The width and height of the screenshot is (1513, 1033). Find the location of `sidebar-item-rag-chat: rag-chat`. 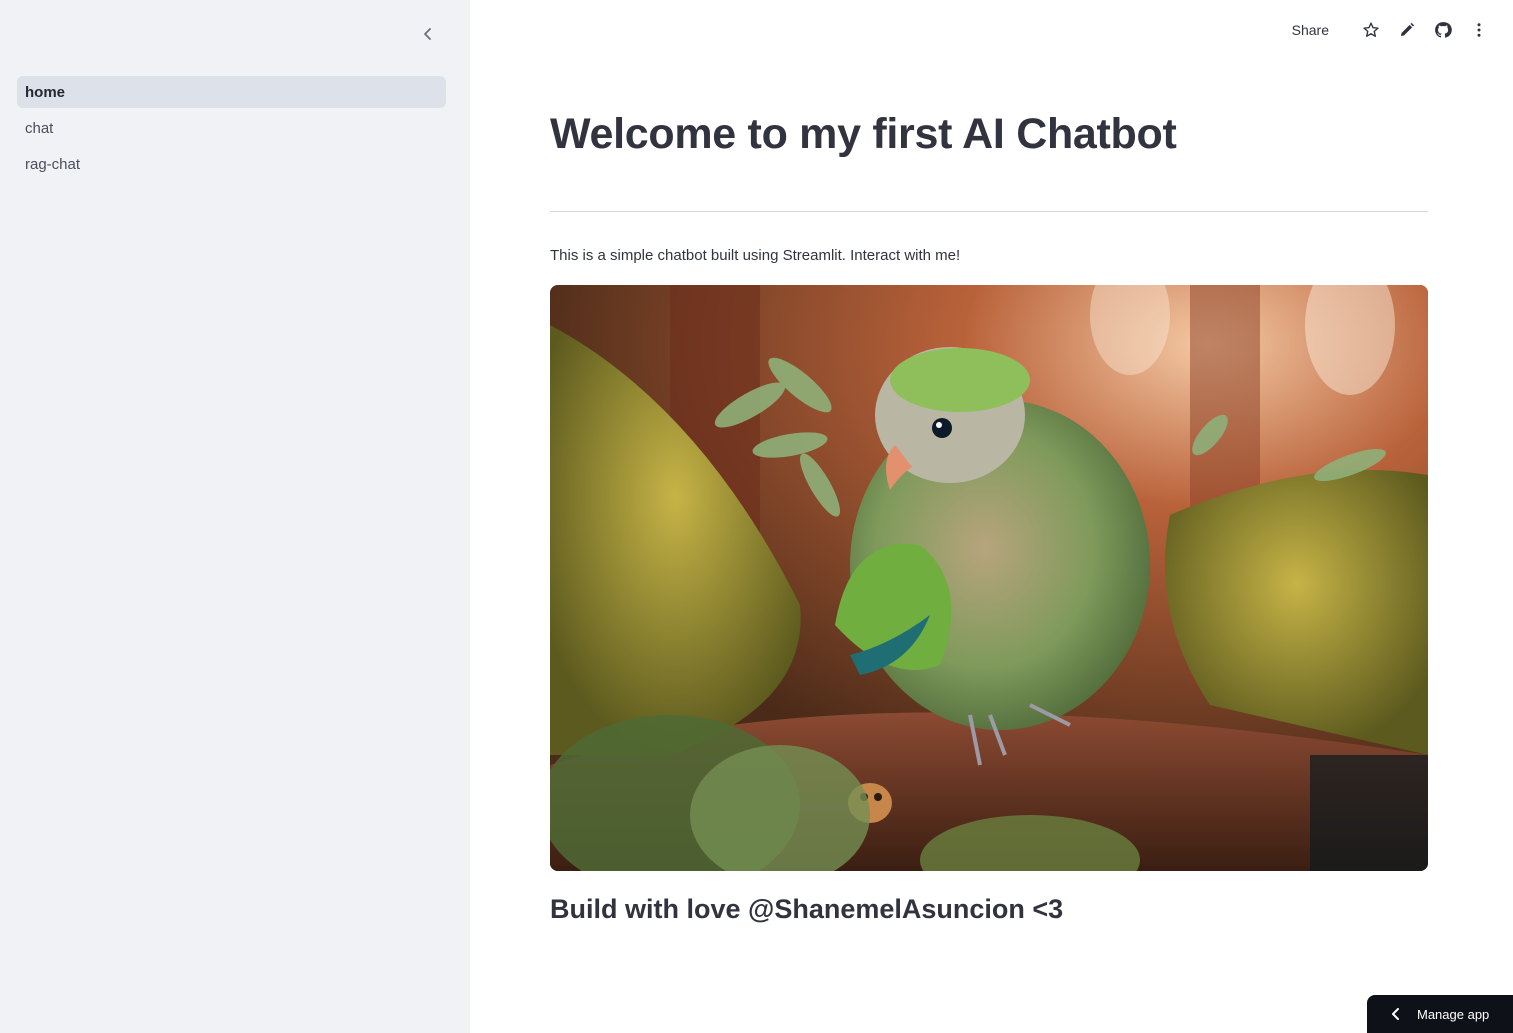

sidebar-item-rag-chat: rag-chat is located at coordinates (231, 164).